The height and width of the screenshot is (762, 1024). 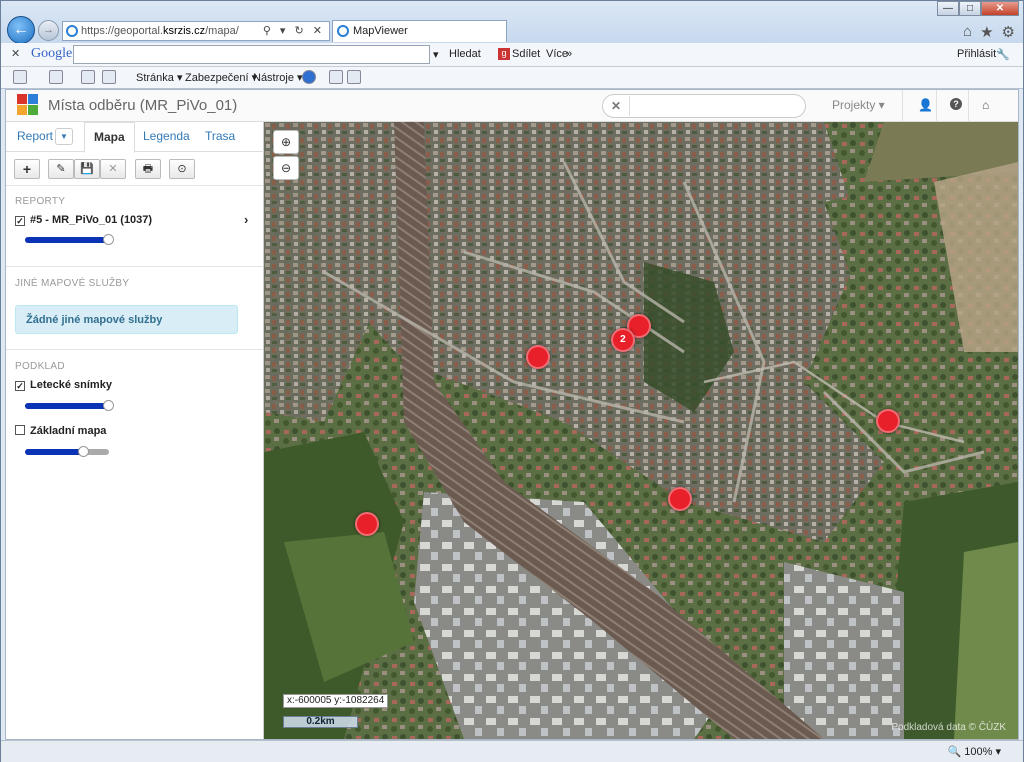 I want to click on help-icon: ?, so click(x=956, y=104).